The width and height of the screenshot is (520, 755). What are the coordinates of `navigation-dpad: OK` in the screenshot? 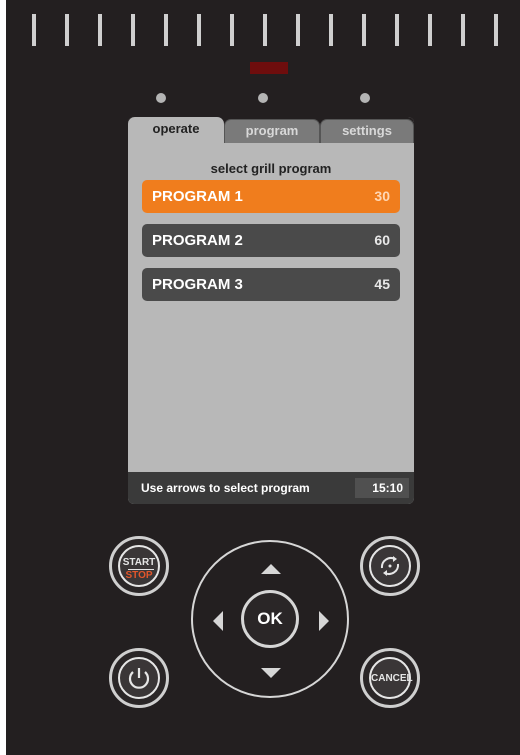 It's located at (270, 619).